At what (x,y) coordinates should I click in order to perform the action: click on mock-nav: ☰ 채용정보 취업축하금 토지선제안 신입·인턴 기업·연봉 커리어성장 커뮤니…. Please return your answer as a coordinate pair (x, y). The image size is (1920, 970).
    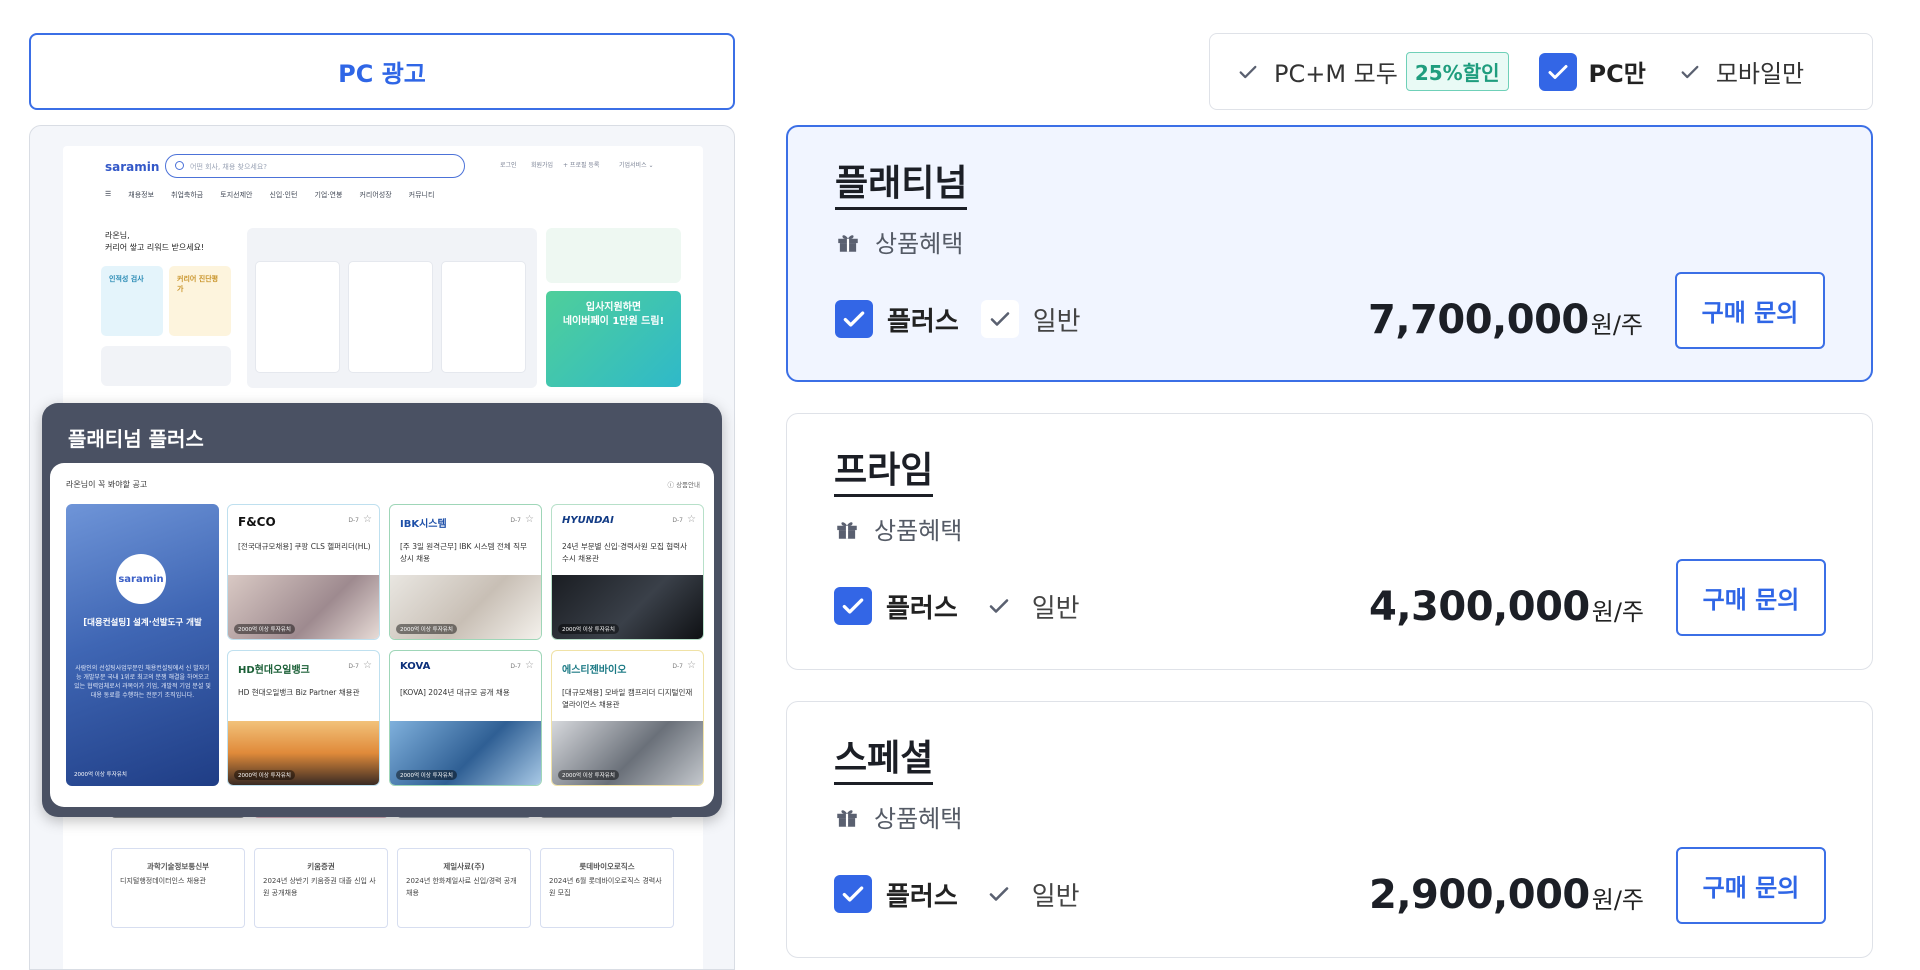
    Looking at the image, I should click on (269, 195).